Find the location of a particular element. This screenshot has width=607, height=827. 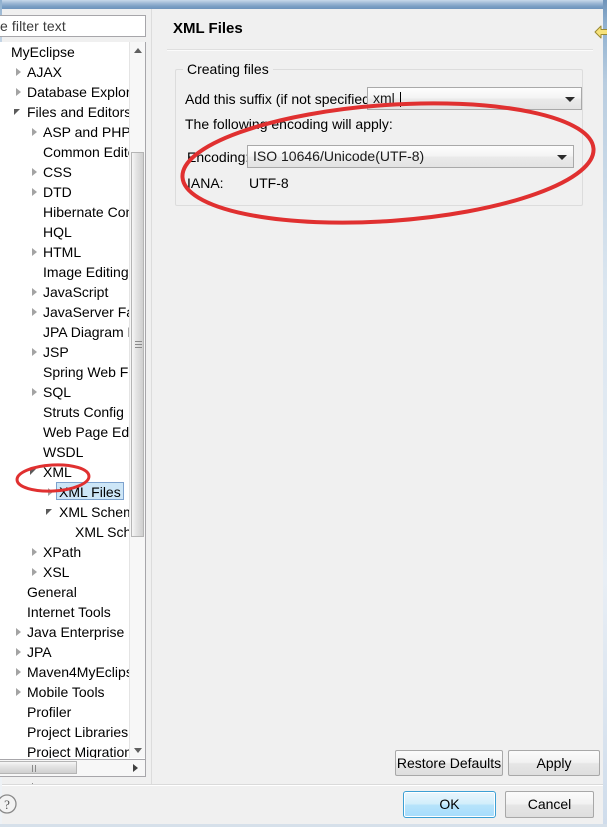

ok-button: OK is located at coordinates (449, 804).